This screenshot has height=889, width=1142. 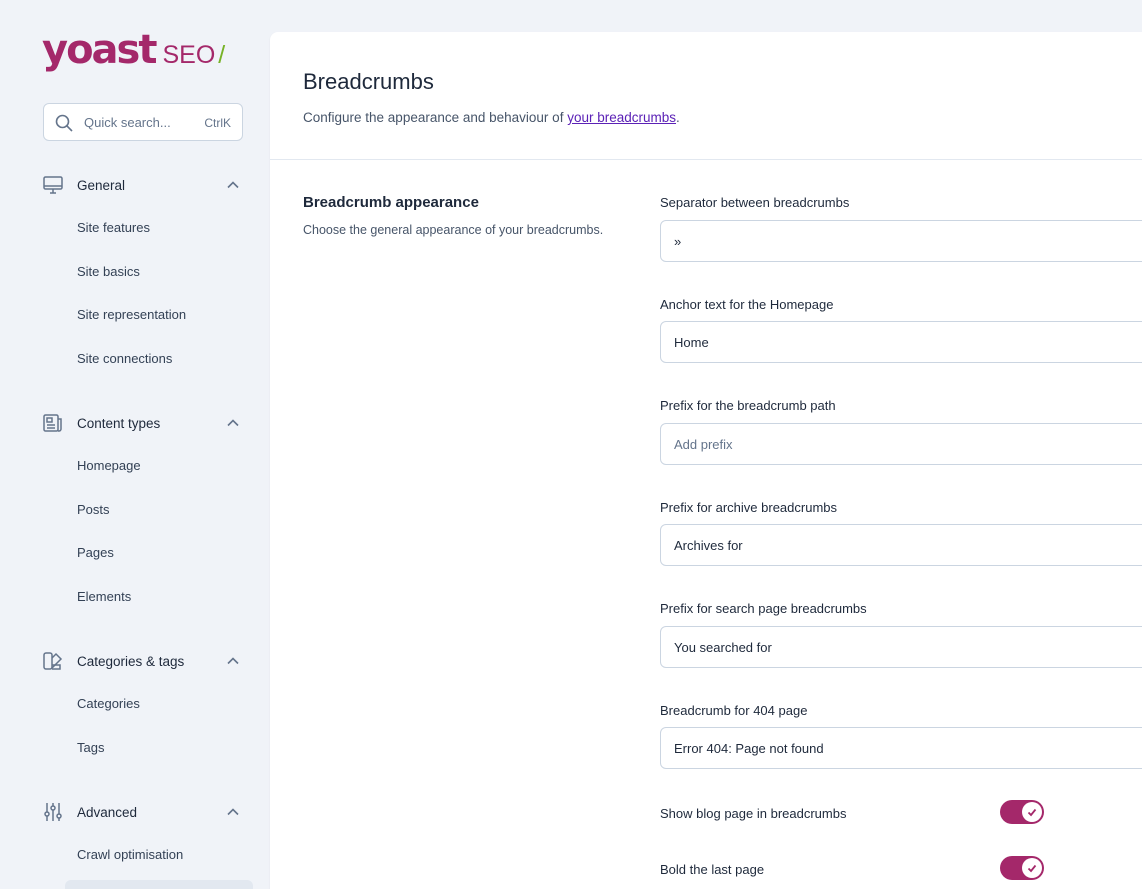 I want to click on header-divider, so click(x=706, y=159).